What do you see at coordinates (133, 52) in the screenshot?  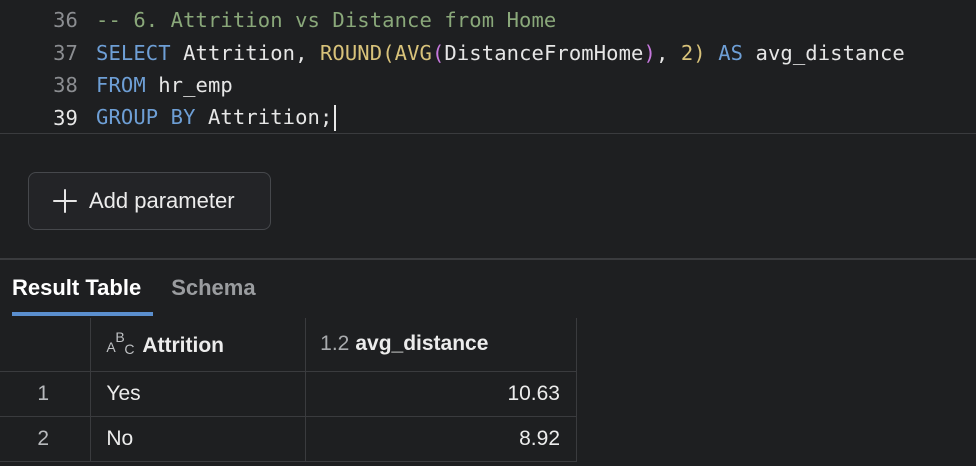 I see `sql-keyword-select: SELECT` at bounding box center [133, 52].